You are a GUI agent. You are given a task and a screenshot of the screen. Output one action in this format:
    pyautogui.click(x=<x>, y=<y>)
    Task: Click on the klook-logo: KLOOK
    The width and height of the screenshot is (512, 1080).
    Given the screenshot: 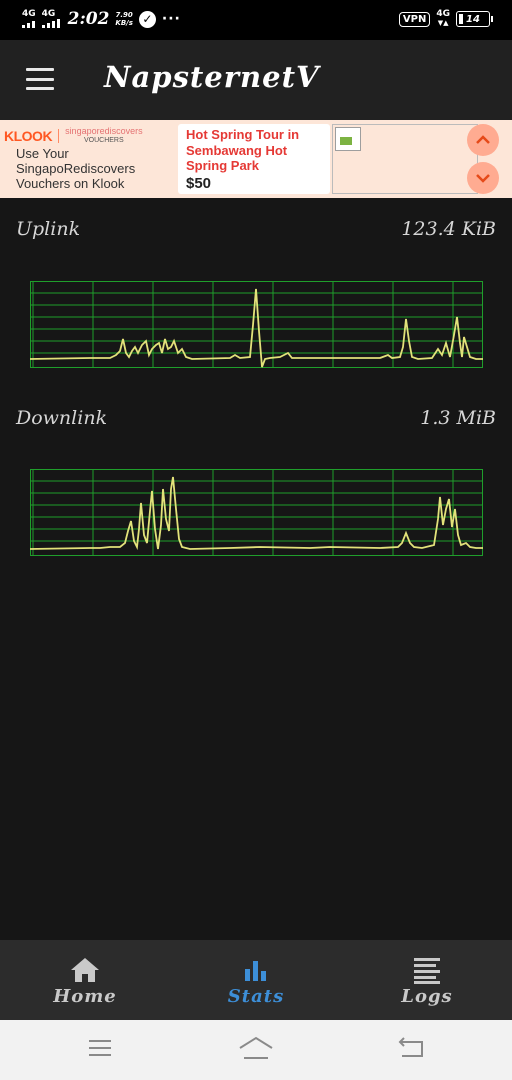 What is the action you would take?
    pyautogui.click(x=28, y=136)
    